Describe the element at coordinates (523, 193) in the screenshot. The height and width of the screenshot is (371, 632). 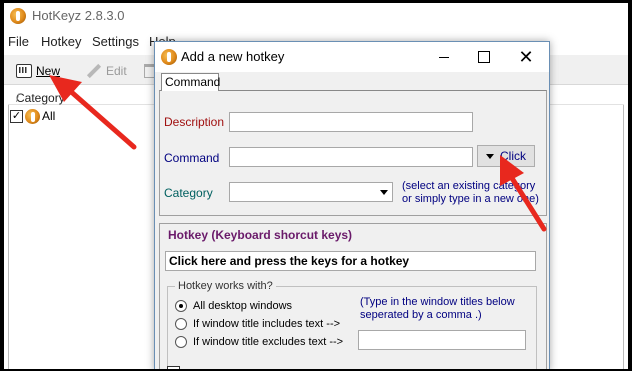
I see `red-arrow-click` at that location.